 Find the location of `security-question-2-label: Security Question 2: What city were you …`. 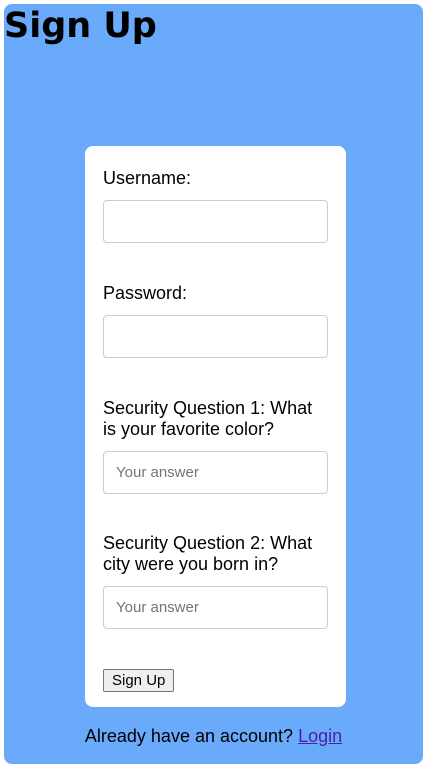

security-question-2-label: Security Question 2: What city were you … is located at coordinates (208, 553).